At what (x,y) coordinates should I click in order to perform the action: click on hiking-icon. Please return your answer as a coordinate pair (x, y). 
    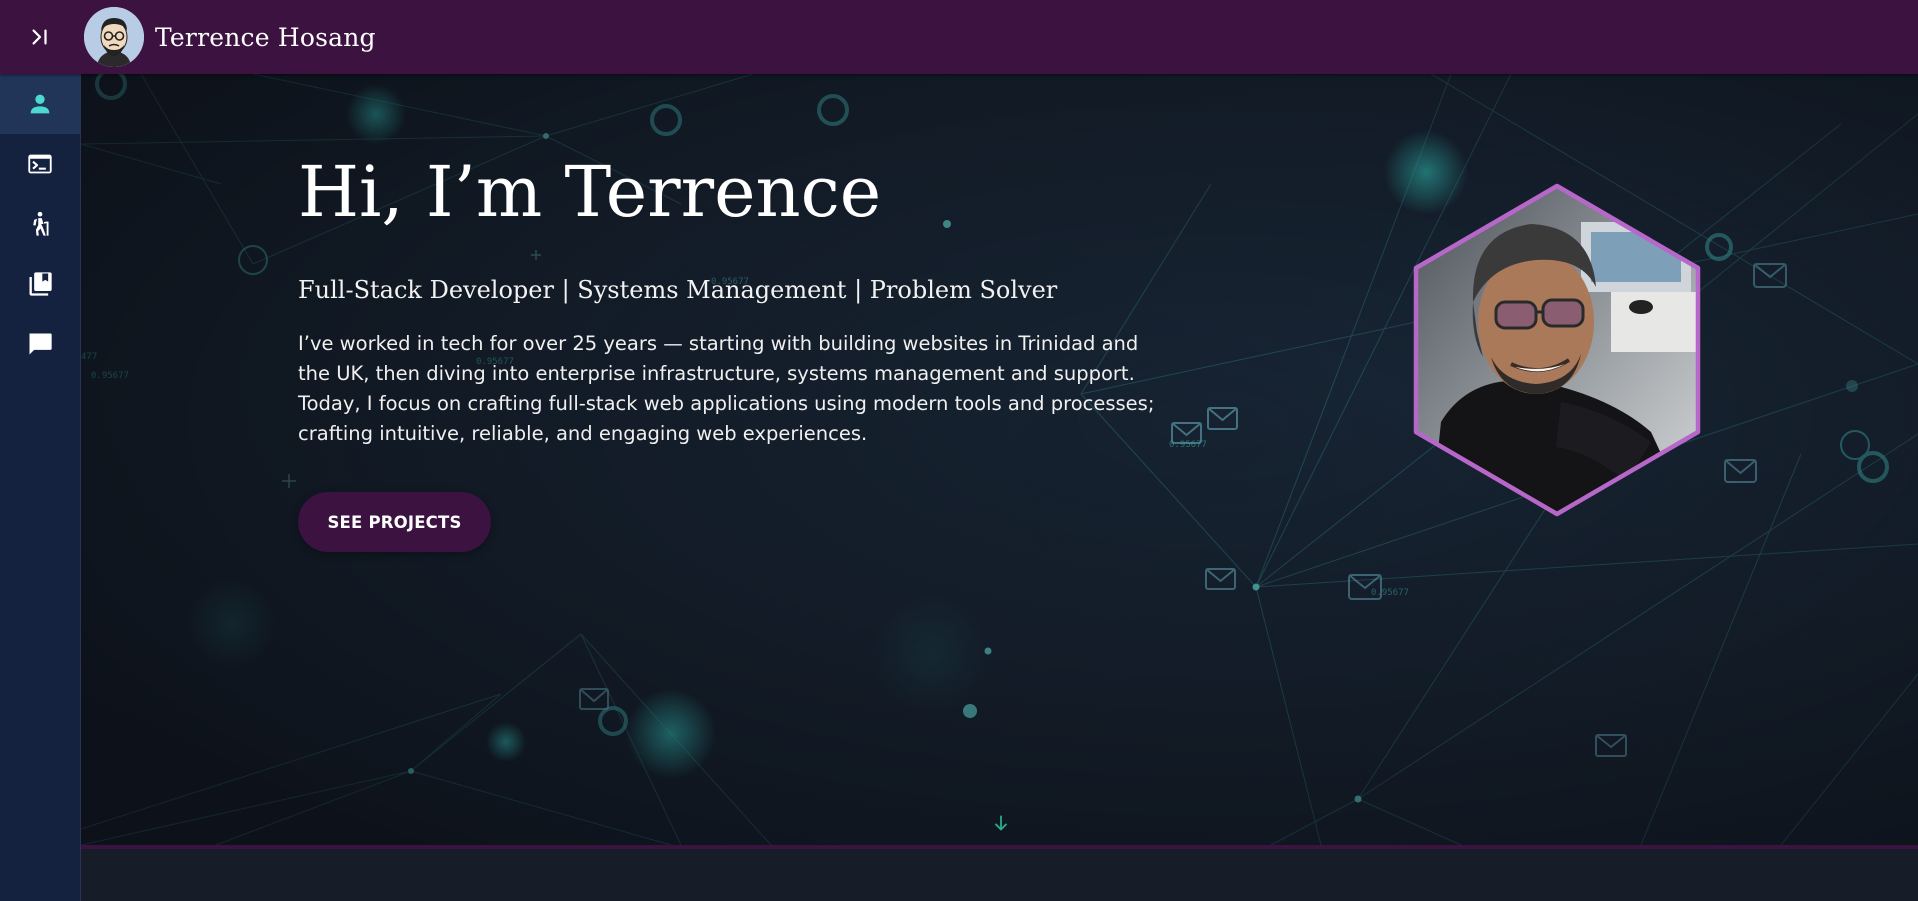
    Looking at the image, I should click on (41, 223).